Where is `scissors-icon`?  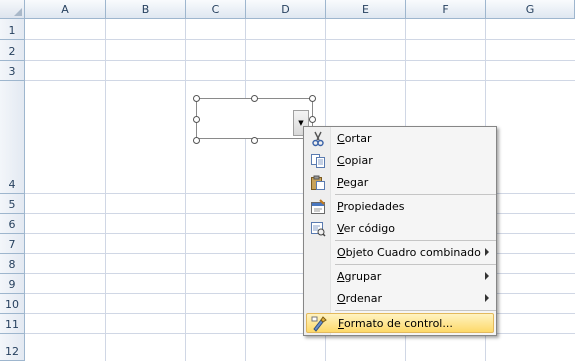 scissors-icon is located at coordinates (318, 139).